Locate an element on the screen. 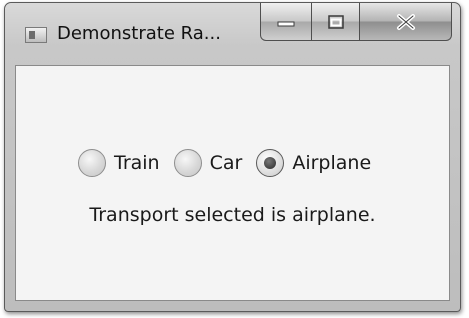 This screenshot has height=318, width=469. radio-car-indicator is located at coordinates (187, 163).